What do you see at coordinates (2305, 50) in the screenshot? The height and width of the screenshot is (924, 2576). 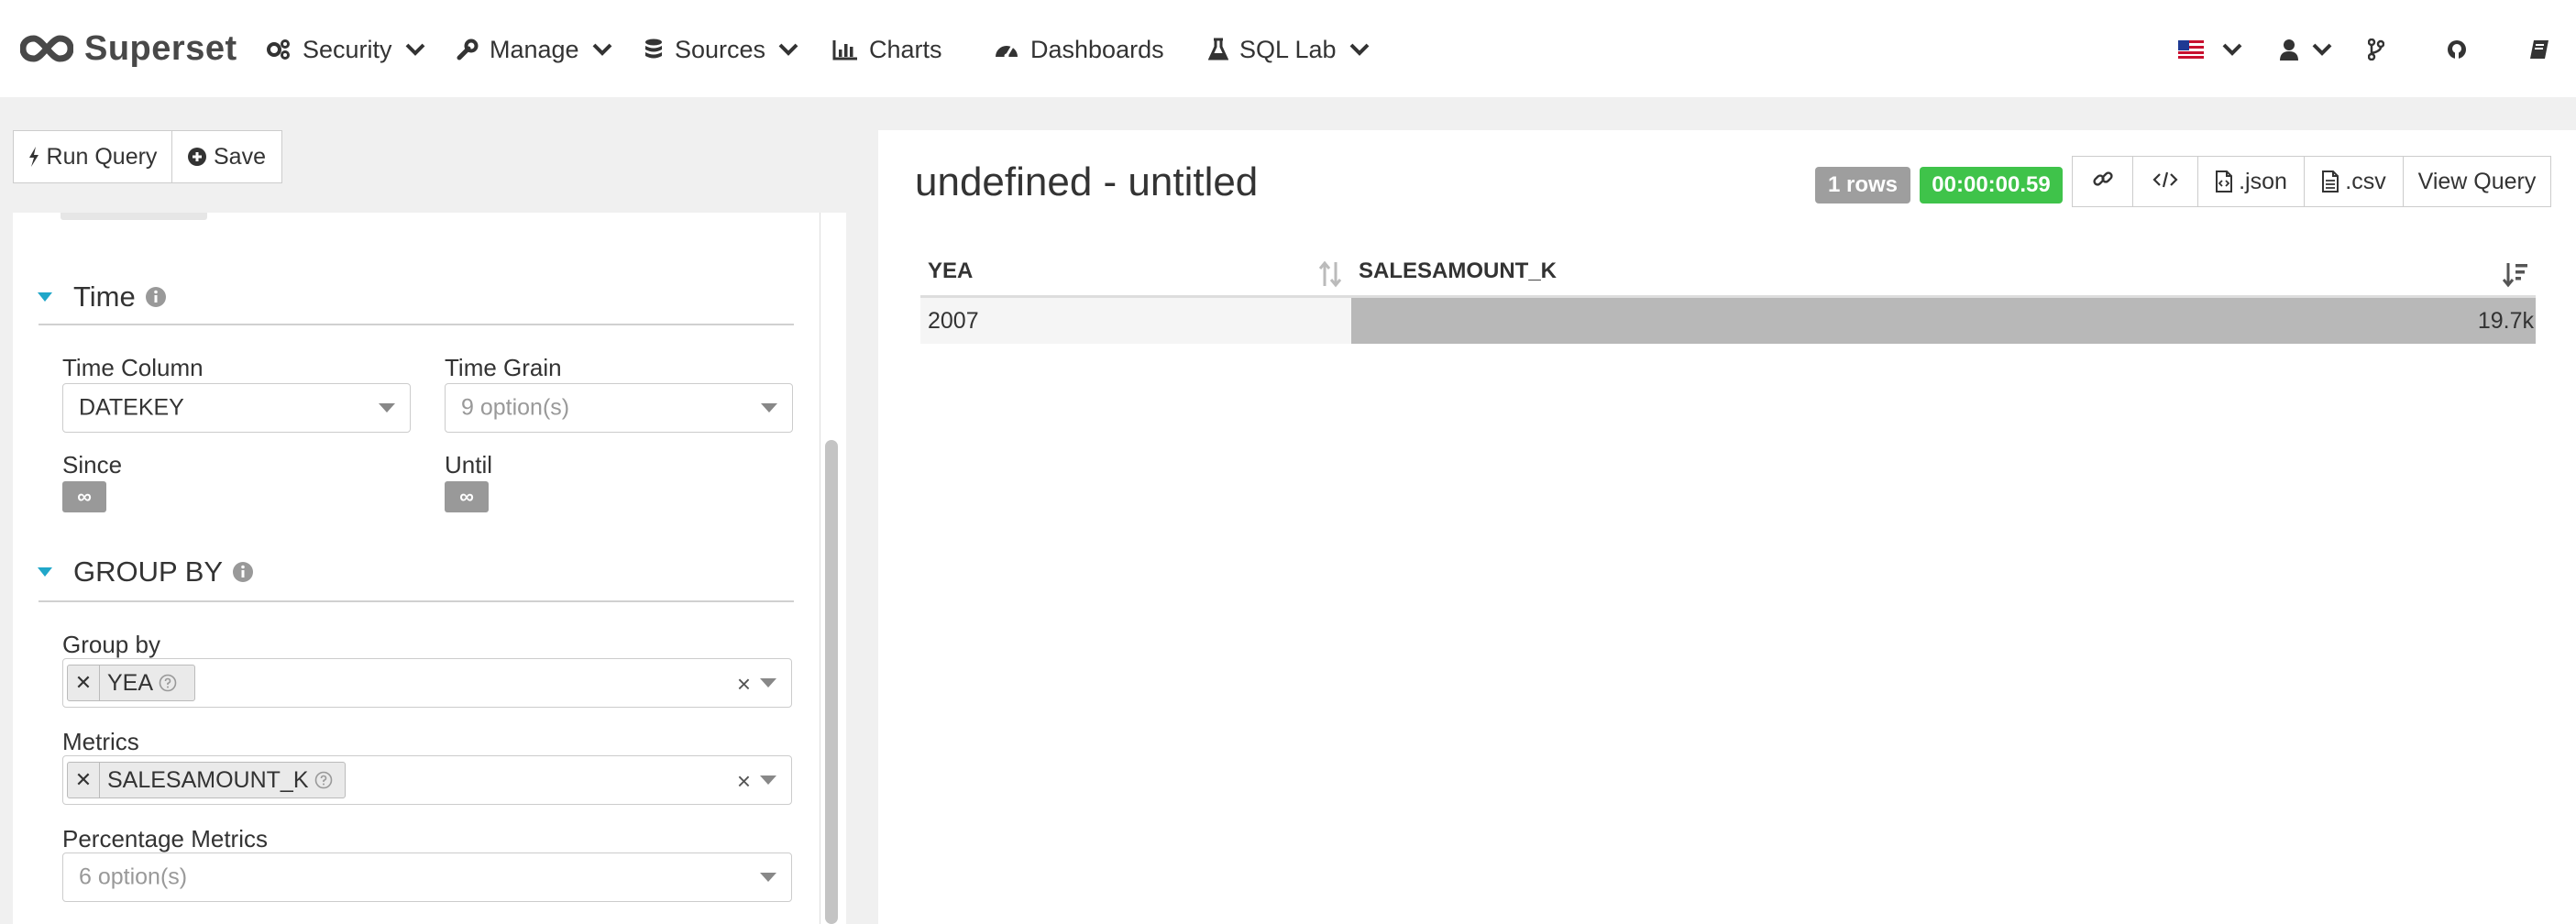 I see `user-menu` at bounding box center [2305, 50].